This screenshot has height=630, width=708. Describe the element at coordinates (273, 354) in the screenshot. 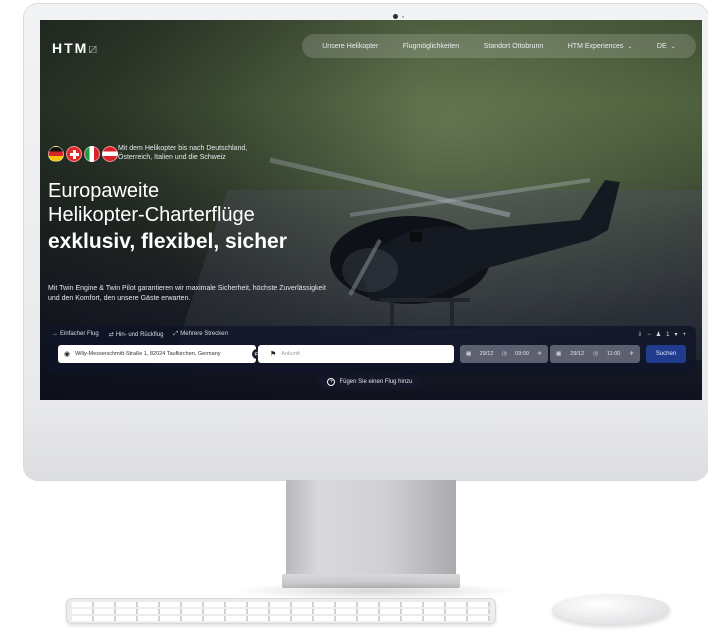

I see `flag-icon: ⚑` at that location.